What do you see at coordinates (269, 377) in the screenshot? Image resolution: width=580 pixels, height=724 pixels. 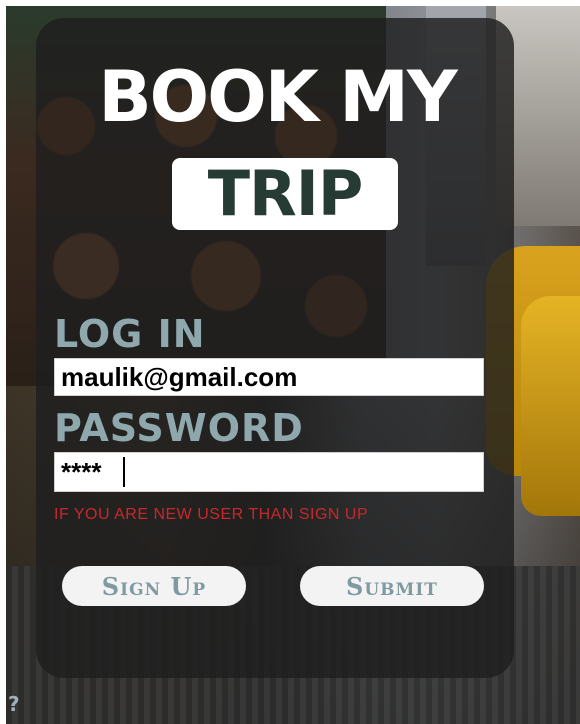 I see `email-field` at bounding box center [269, 377].